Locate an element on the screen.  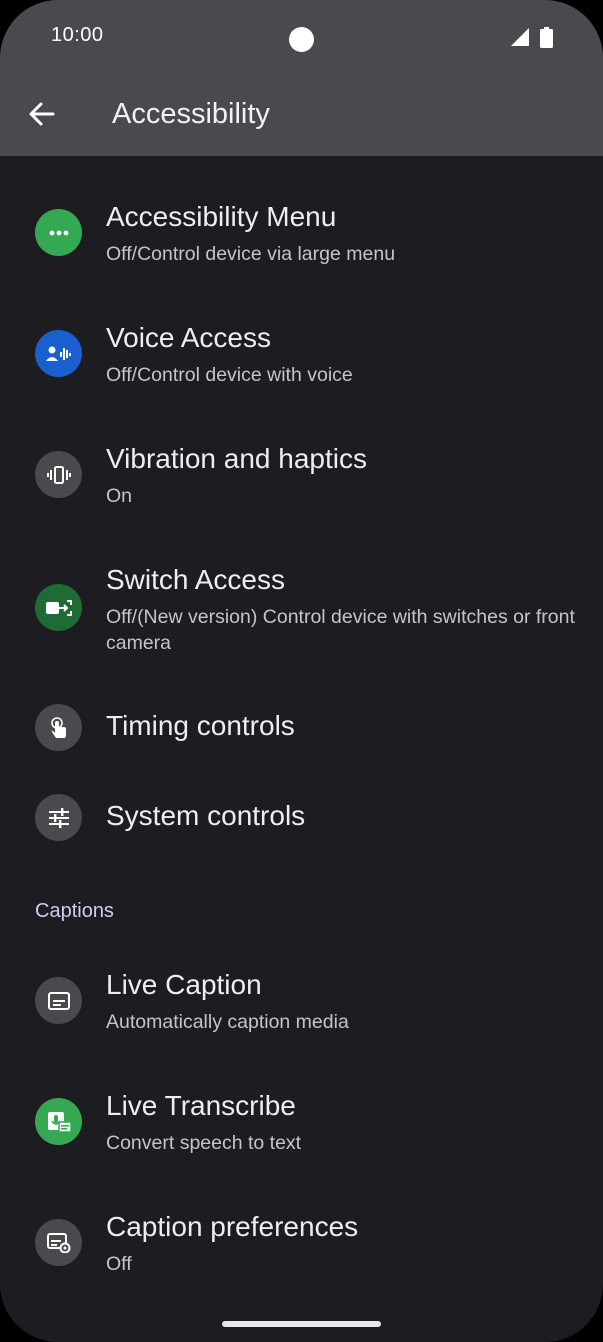
list-item-live-transcribe: Live Transcribe Convert speech to text is located at coordinates (301, 1129).